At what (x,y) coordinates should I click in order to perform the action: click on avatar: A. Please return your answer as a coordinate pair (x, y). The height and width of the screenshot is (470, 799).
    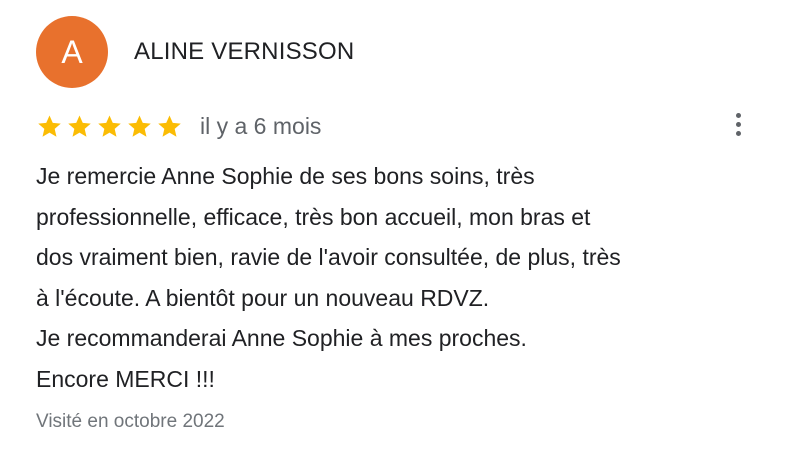
    Looking at the image, I should click on (72, 52).